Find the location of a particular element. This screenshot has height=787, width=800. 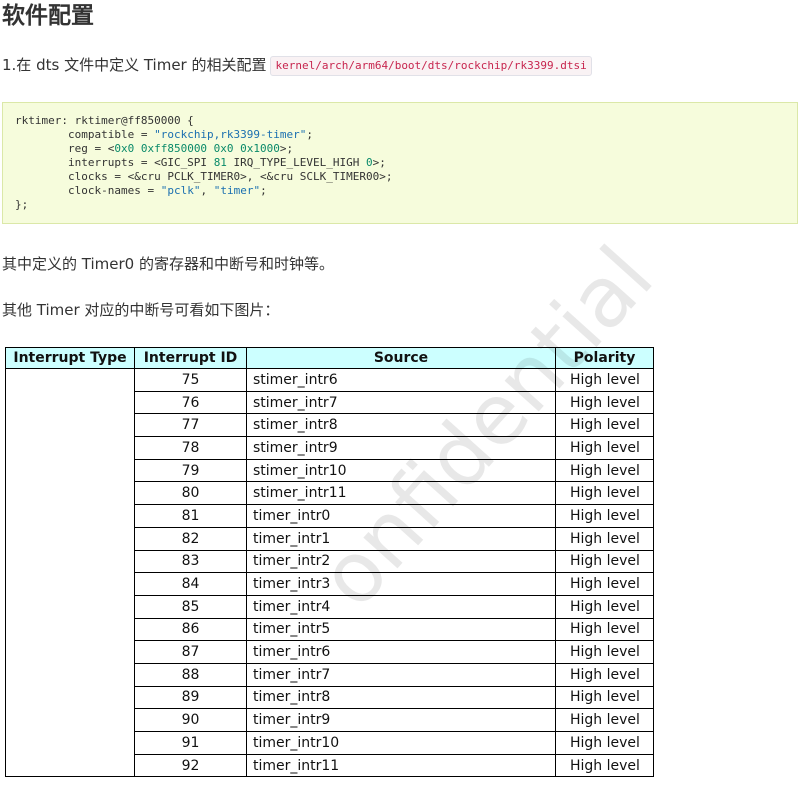

source-cell: timer_intr11 is located at coordinates (401, 765).